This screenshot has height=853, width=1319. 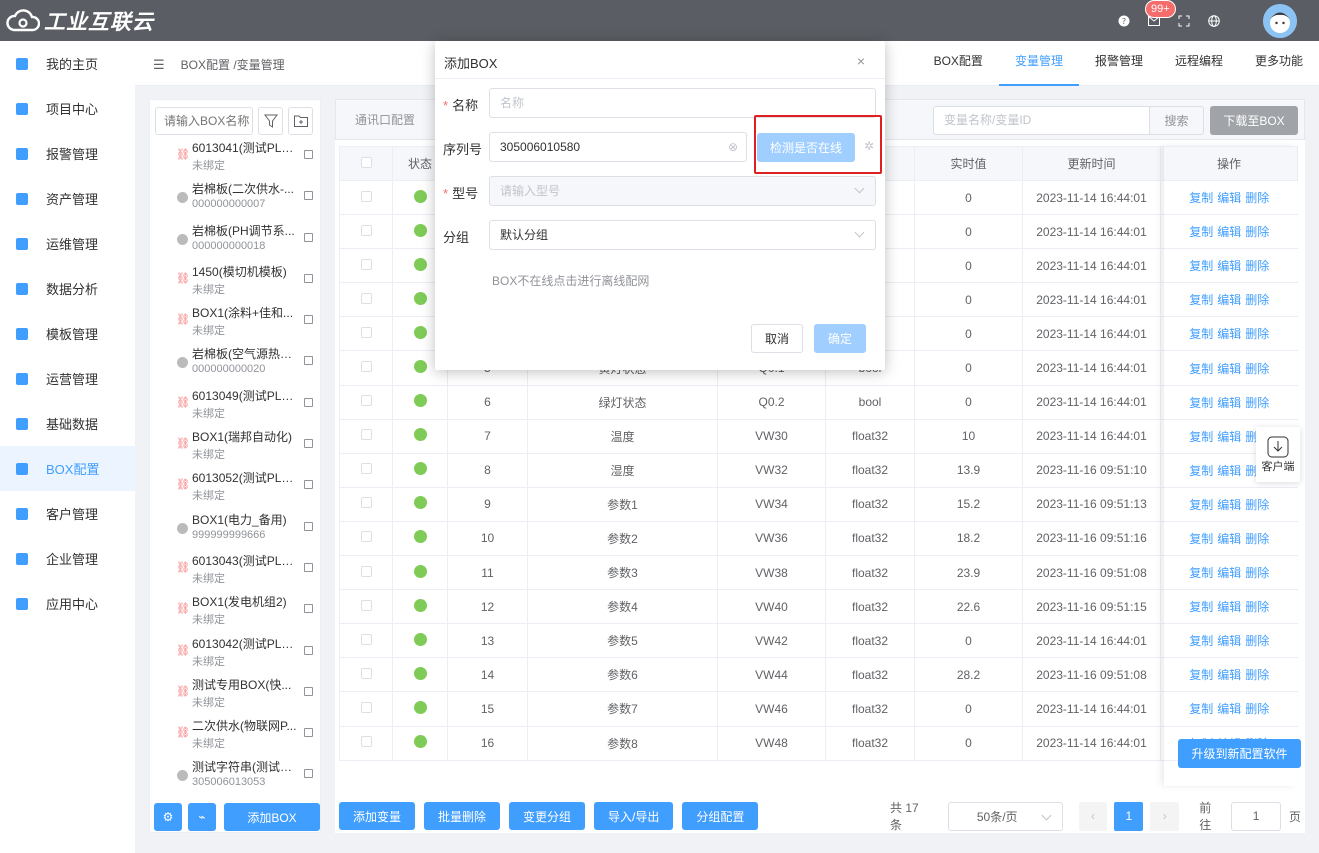 I want to click on add-folder-button, so click(x=300, y=121).